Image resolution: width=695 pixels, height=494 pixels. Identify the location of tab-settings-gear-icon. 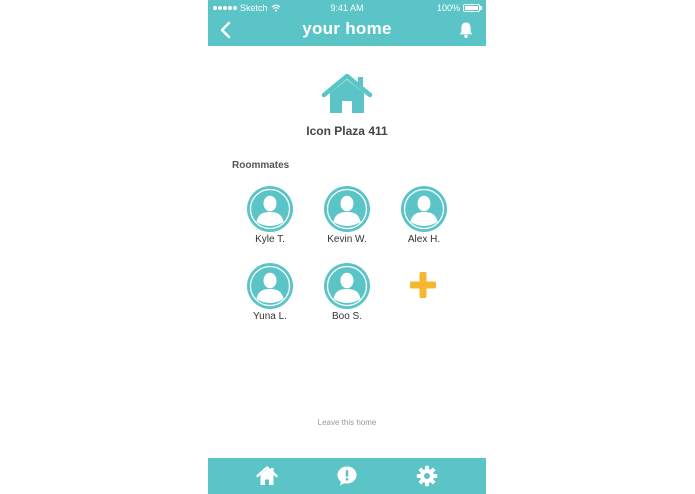
(427, 476).